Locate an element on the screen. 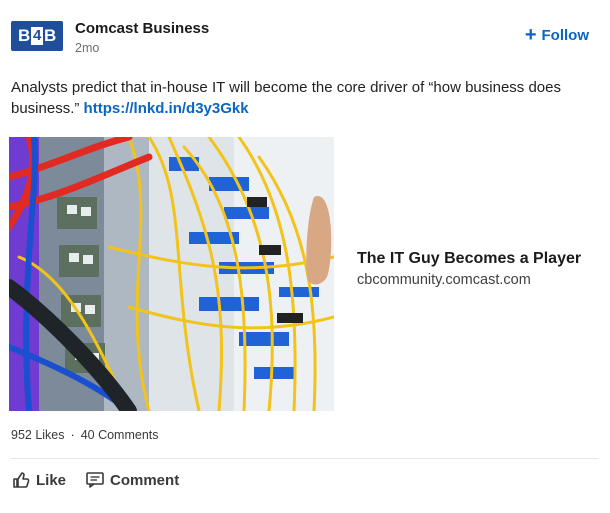 The image size is (610, 513). actions-divider is located at coordinates (305, 458).